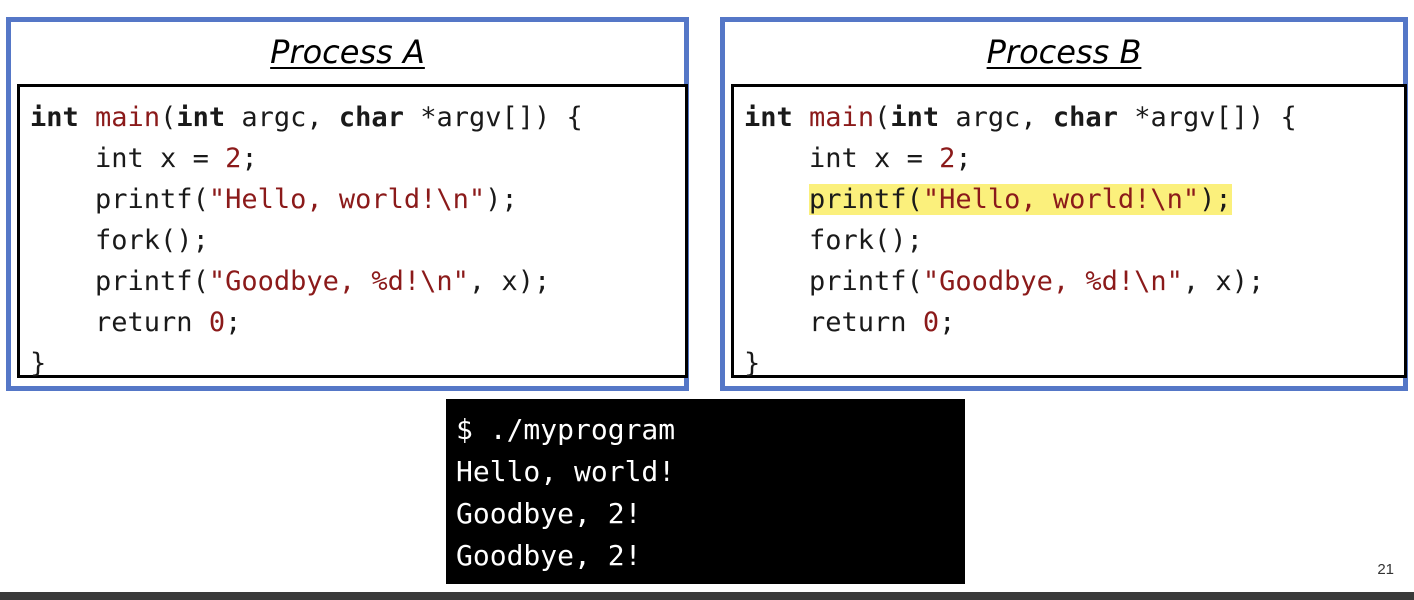 The image size is (1414, 600). What do you see at coordinates (566, 471) in the screenshot?
I see `terminal-output-line: Hello, world!` at bounding box center [566, 471].